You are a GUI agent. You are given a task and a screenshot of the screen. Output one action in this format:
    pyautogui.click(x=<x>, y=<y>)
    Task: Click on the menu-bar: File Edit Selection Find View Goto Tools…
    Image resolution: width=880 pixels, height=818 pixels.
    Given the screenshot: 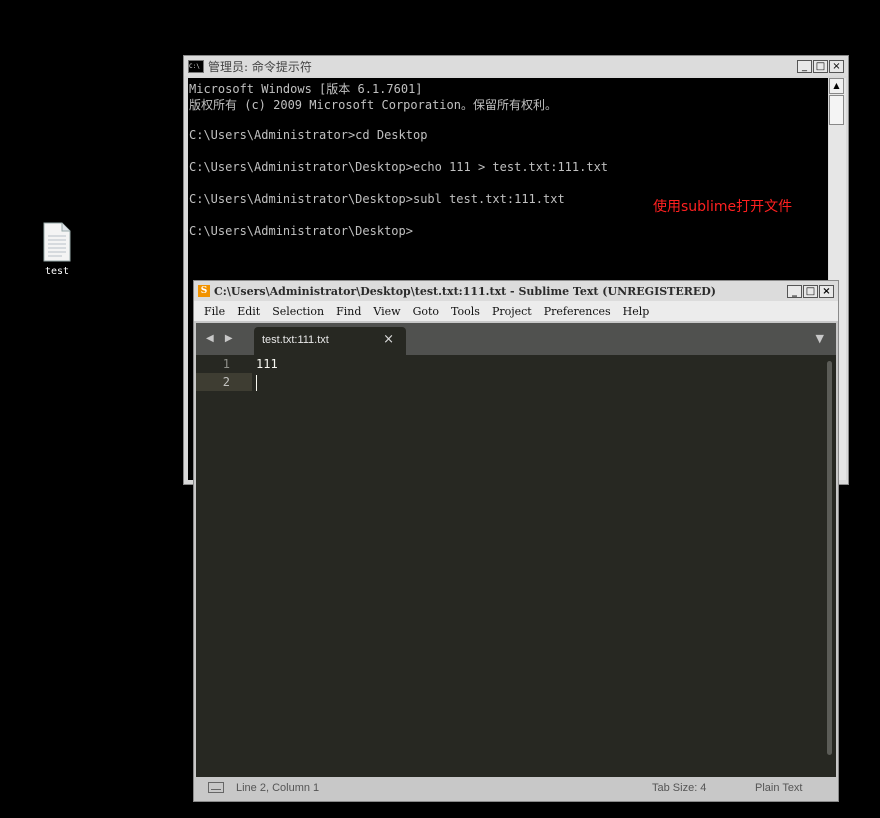 What is the action you would take?
    pyautogui.click(x=516, y=311)
    